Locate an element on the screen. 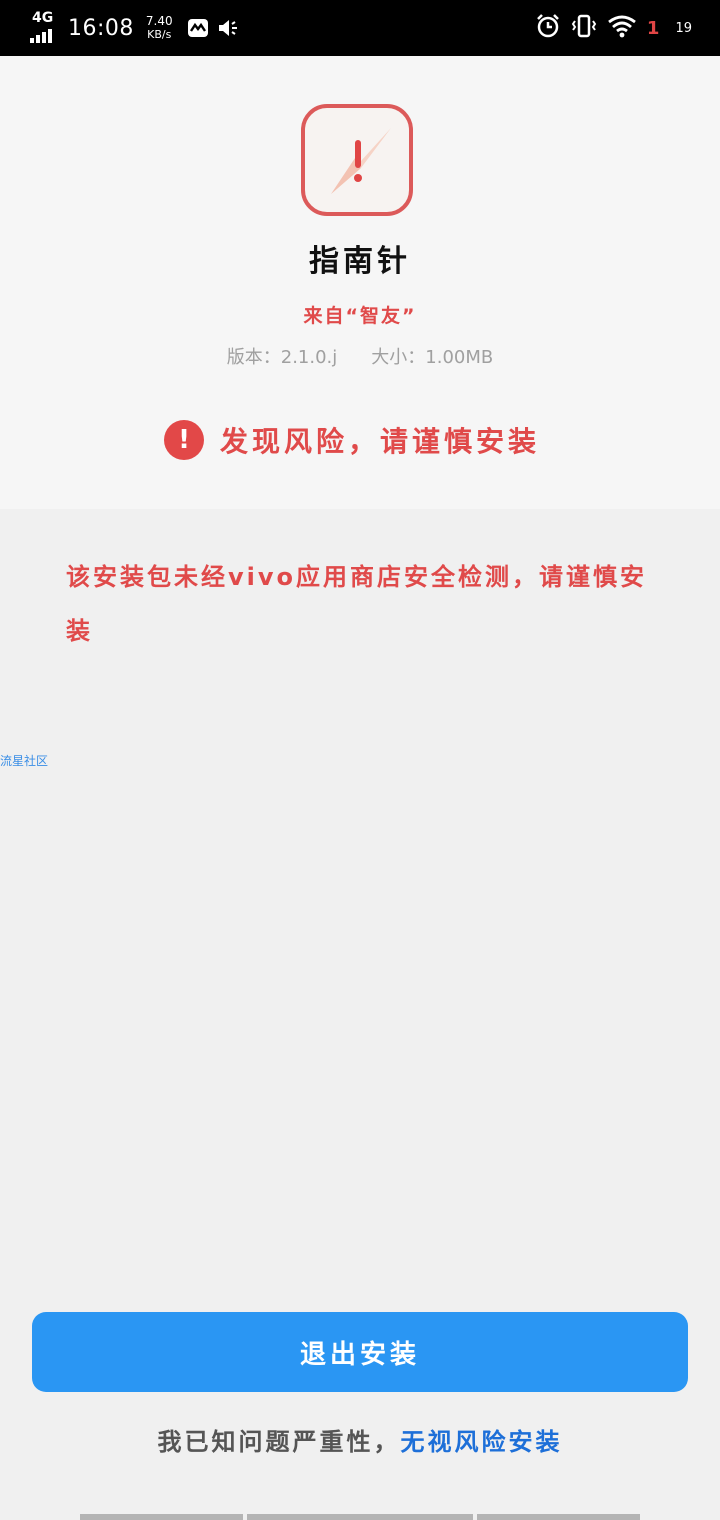 This screenshot has height=1520, width=720. alarm-icon is located at coordinates (548, 28).